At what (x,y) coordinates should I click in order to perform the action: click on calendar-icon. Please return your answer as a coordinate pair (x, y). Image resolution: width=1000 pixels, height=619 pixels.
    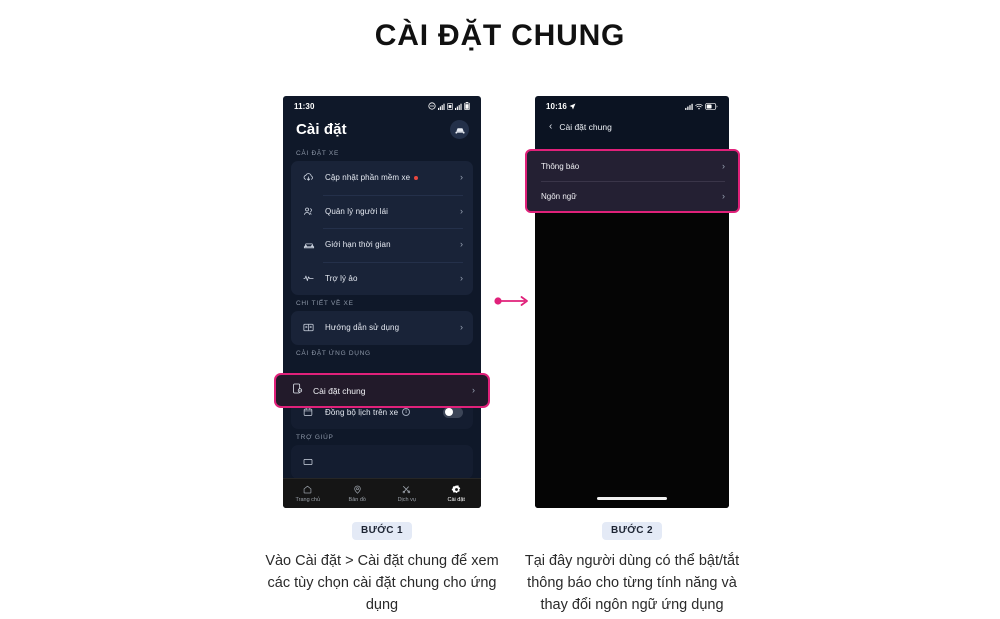
    Looking at the image, I should click on (310, 412).